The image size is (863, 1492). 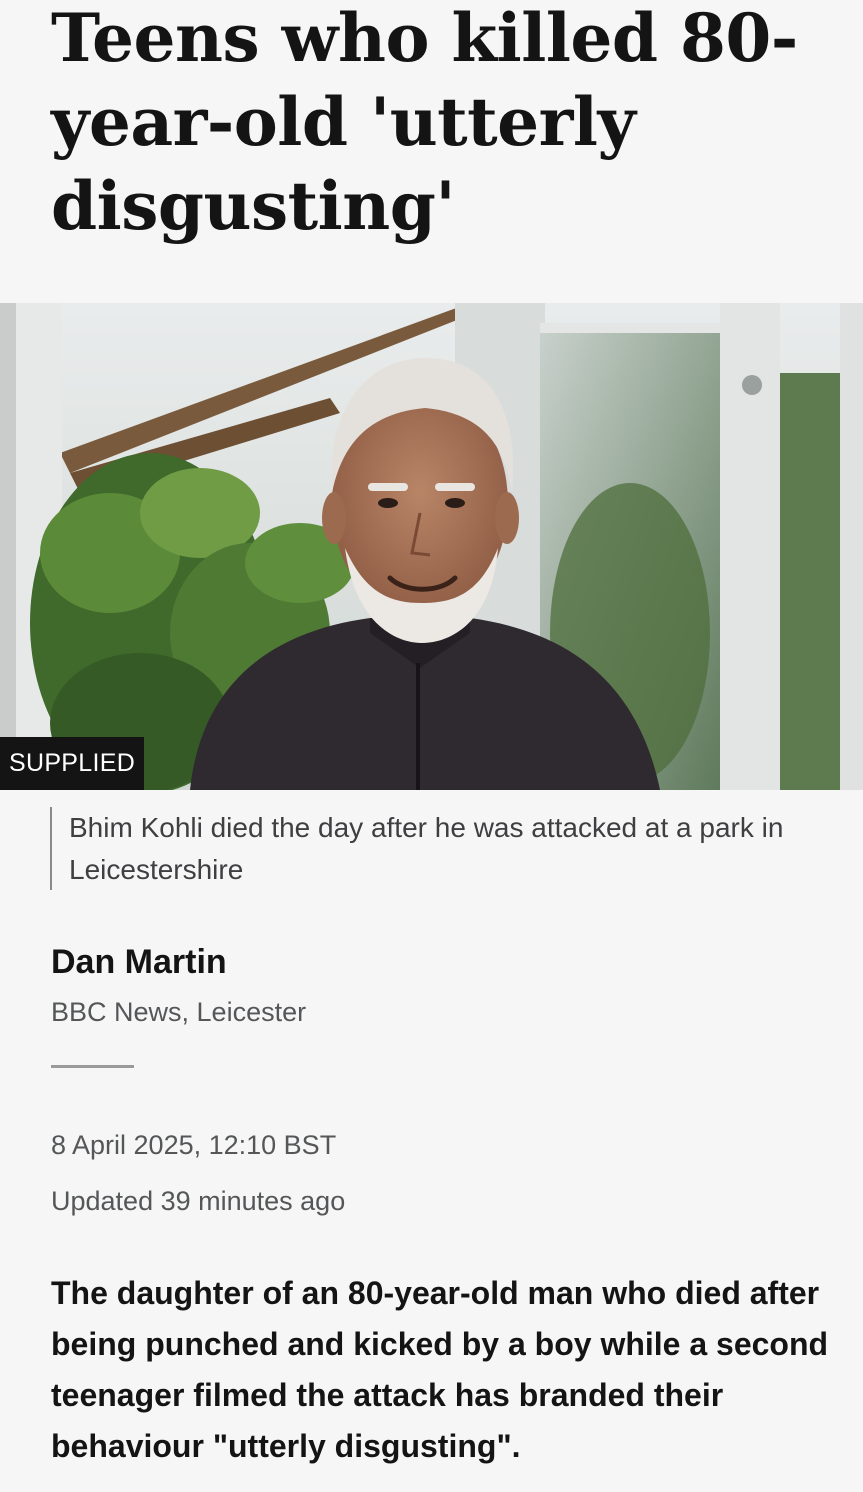 I want to click on publish-date: 8 April 2025, 12:10 BST, so click(x=194, y=1145).